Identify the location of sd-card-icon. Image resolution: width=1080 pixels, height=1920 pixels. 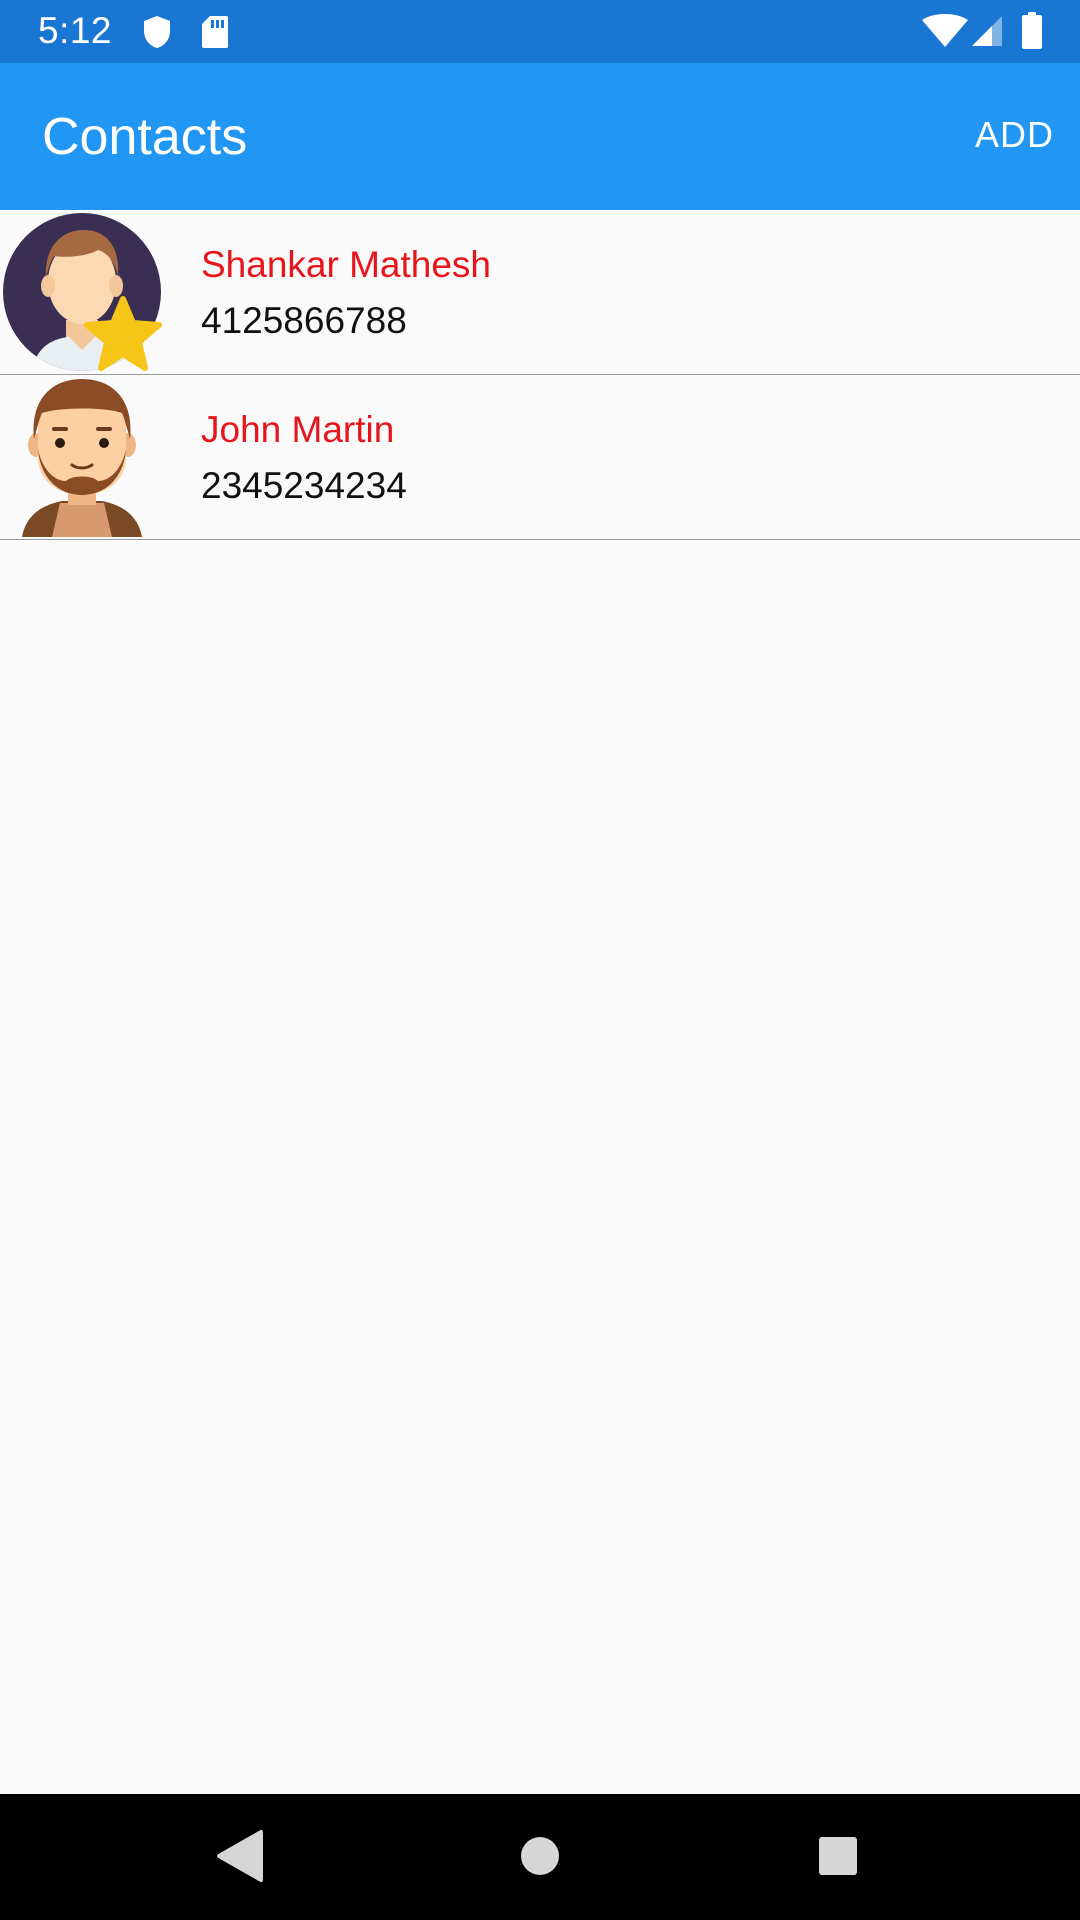
(215, 34).